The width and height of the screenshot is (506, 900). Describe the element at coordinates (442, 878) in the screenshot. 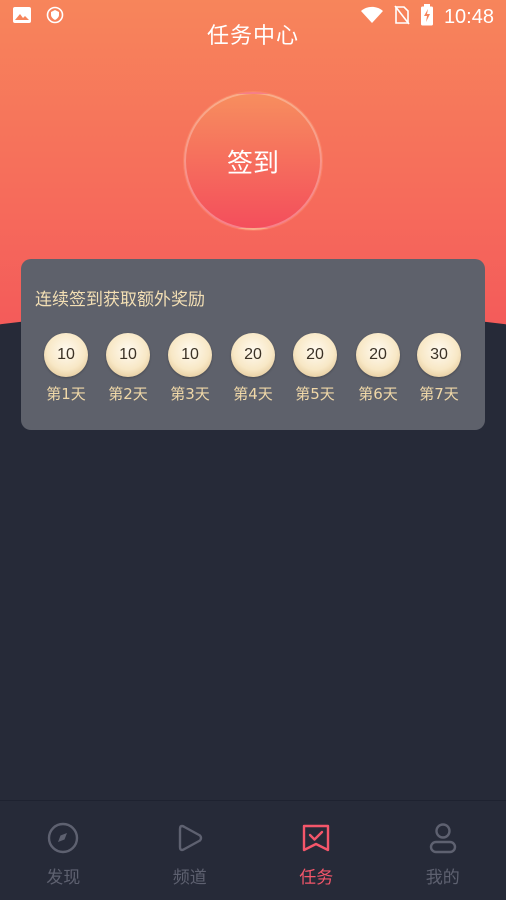

I see `tab-profile-label: 我的` at that location.